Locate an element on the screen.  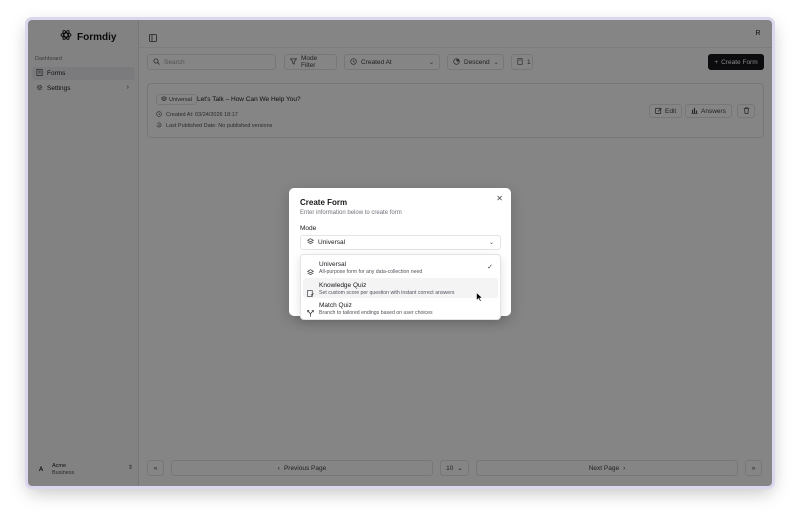
option-title: Knowledge Quiz is located at coordinates (343, 285).